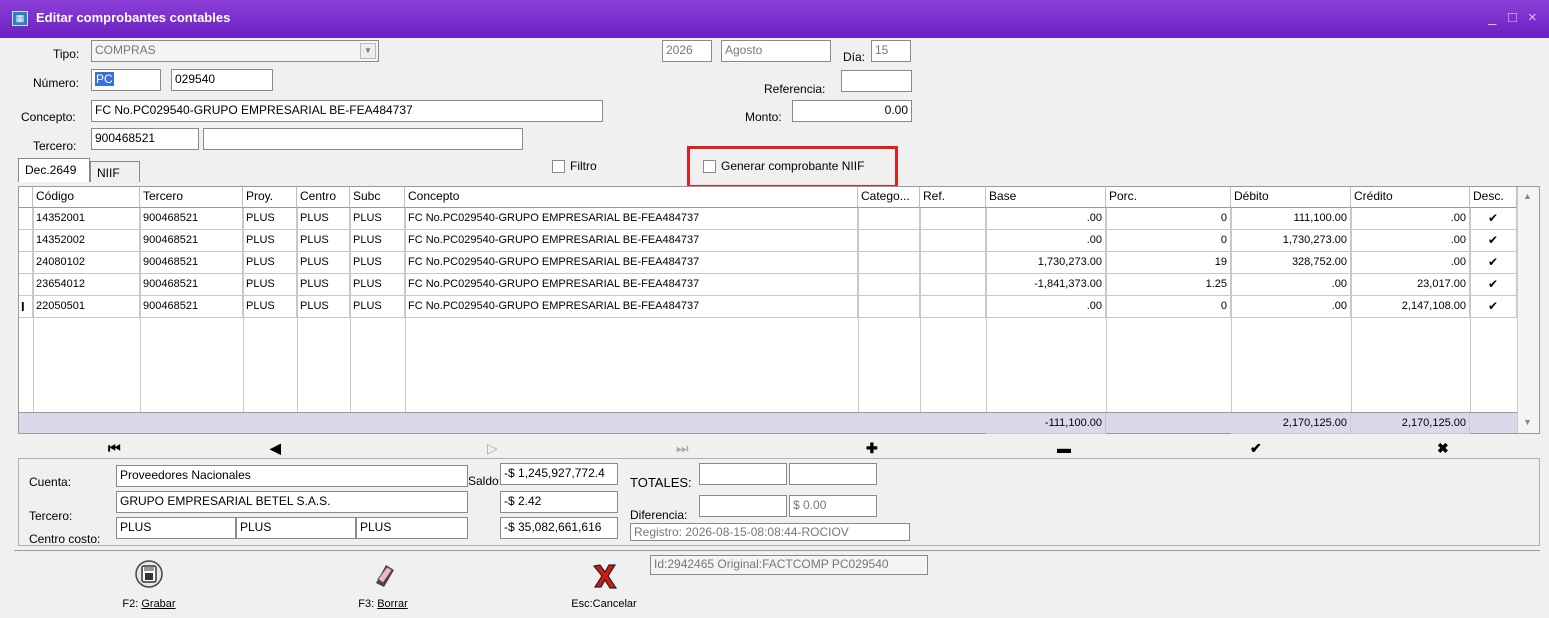 This screenshot has width=1549, height=618. I want to click on tab-dec2649: Dec.2649, so click(54, 170).